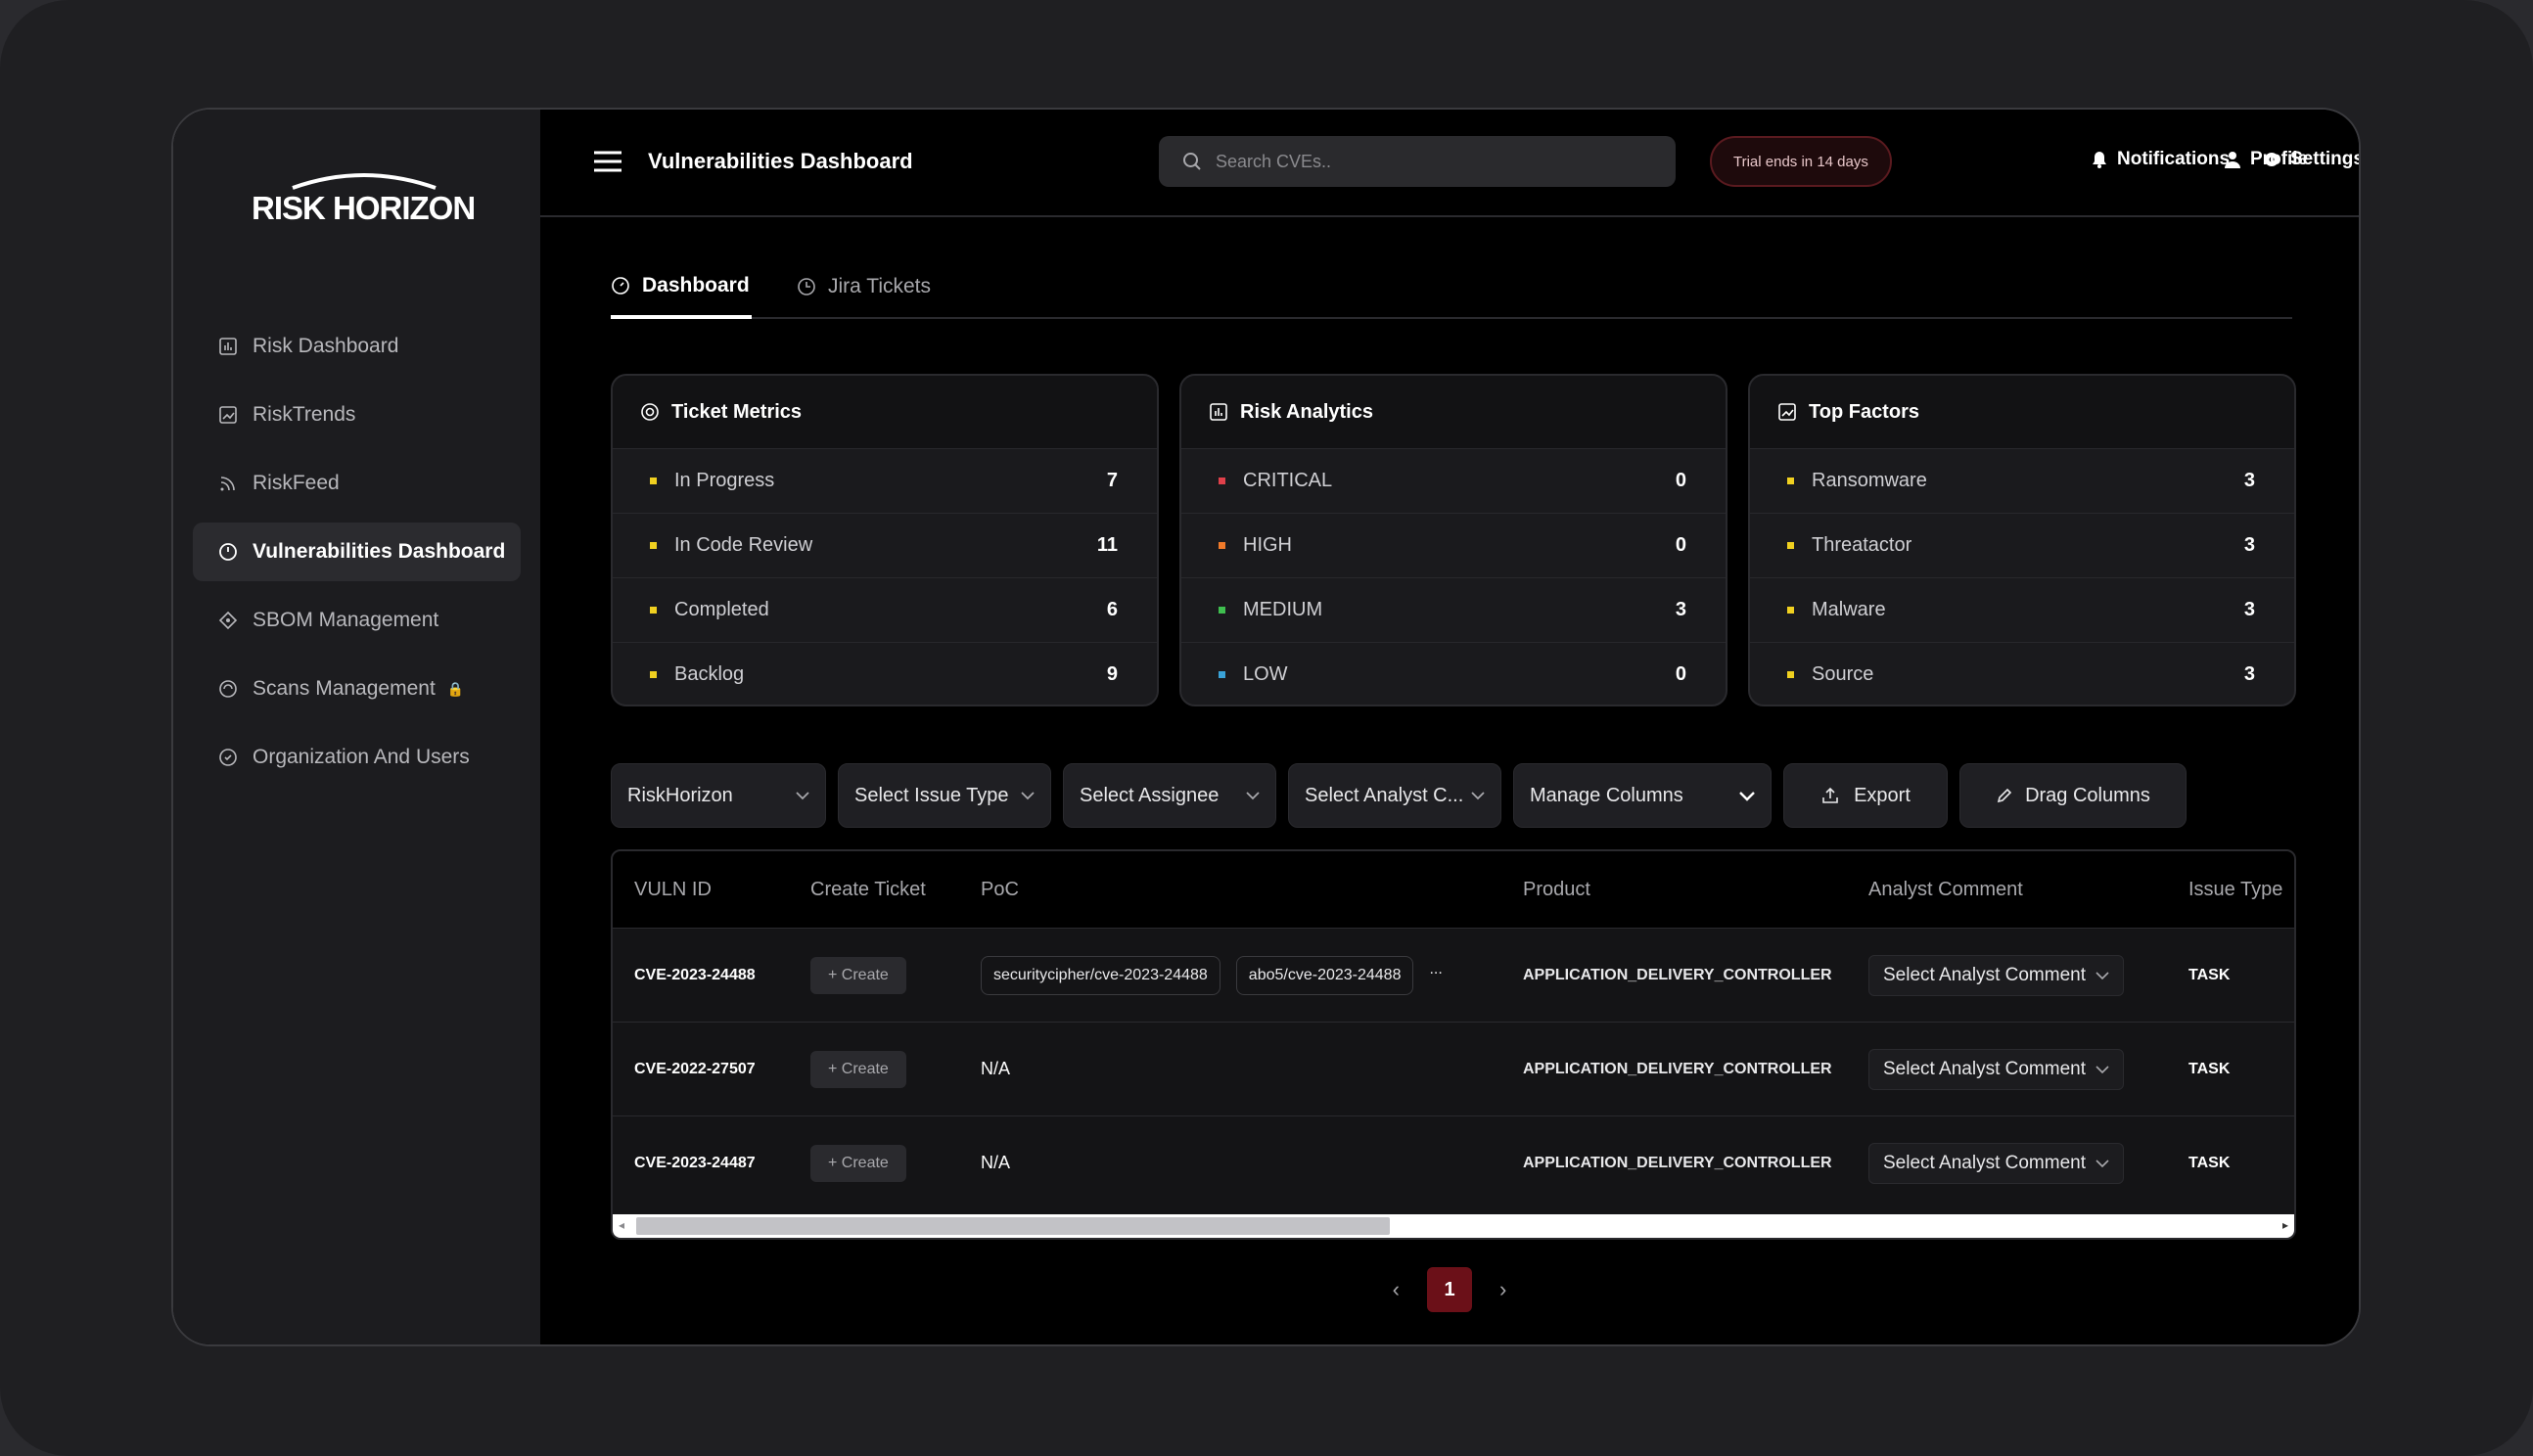 The image size is (2533, 1456). Describe the element at coordinates (1454, 412) in the screenshot. I see `card-header: Risk Analytics` at that location.